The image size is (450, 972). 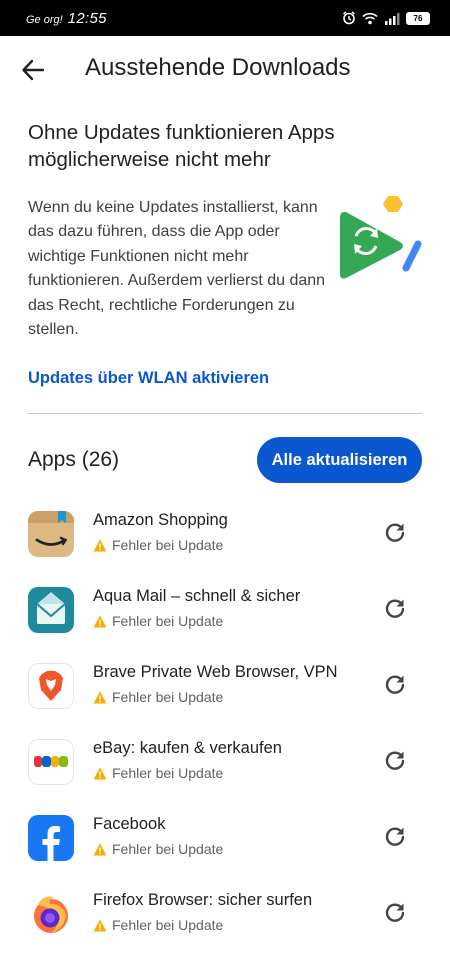 I want to click on firefox-icon, so click(x=51, y=914).